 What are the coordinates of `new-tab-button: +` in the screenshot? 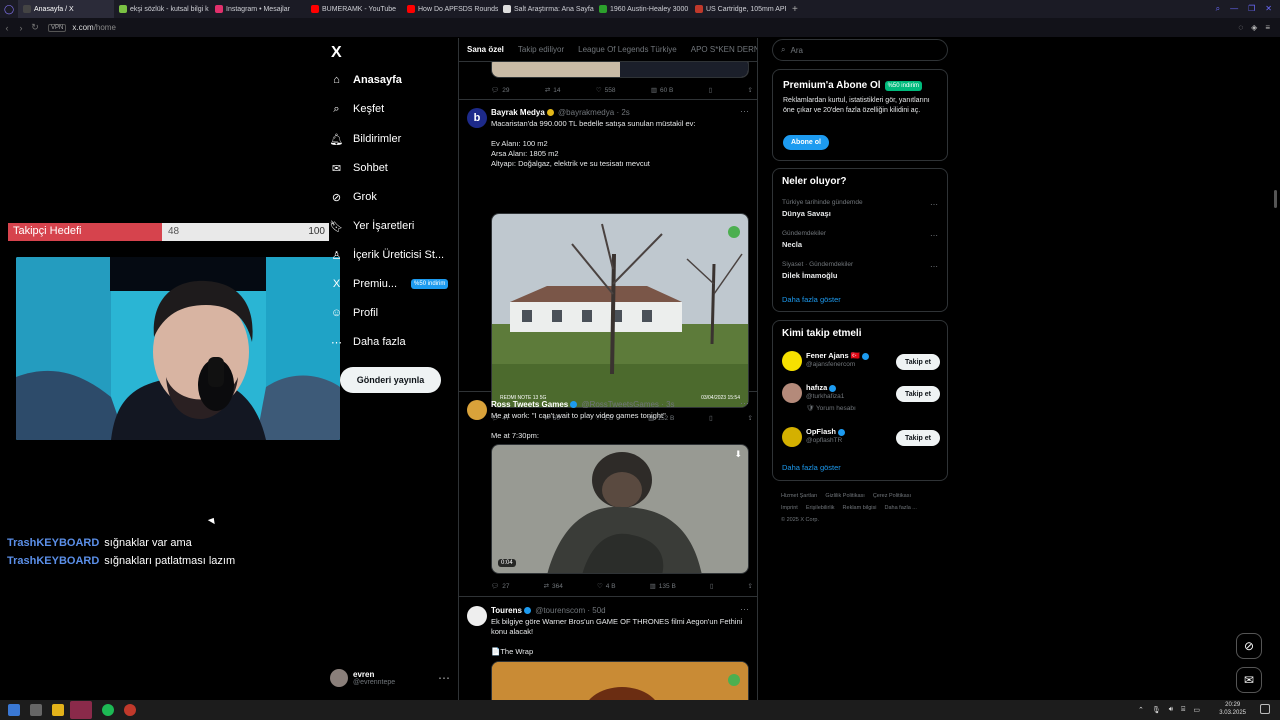 It's located at (795, 9).